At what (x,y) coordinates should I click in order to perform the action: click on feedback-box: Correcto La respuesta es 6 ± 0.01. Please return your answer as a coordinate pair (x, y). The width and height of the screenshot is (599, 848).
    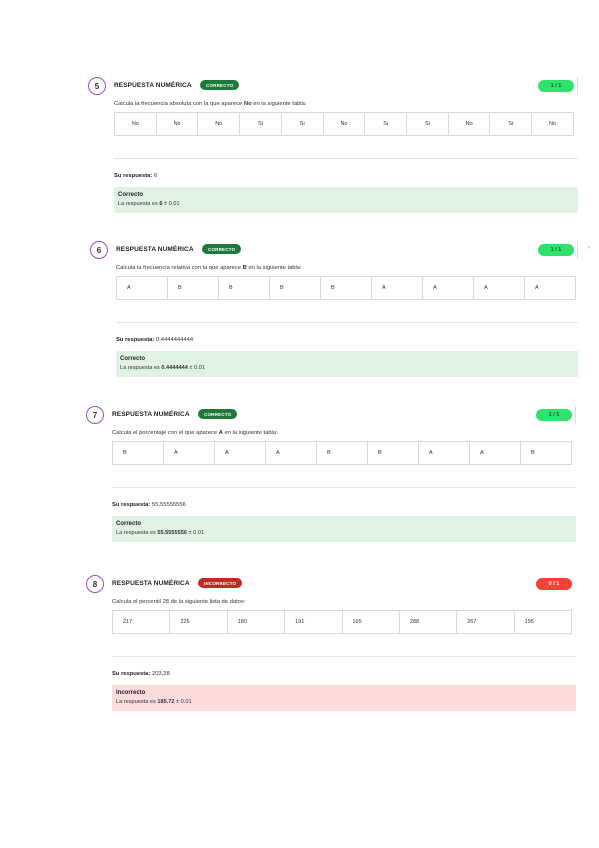
    Looking at the image, I should click on (346, 200).